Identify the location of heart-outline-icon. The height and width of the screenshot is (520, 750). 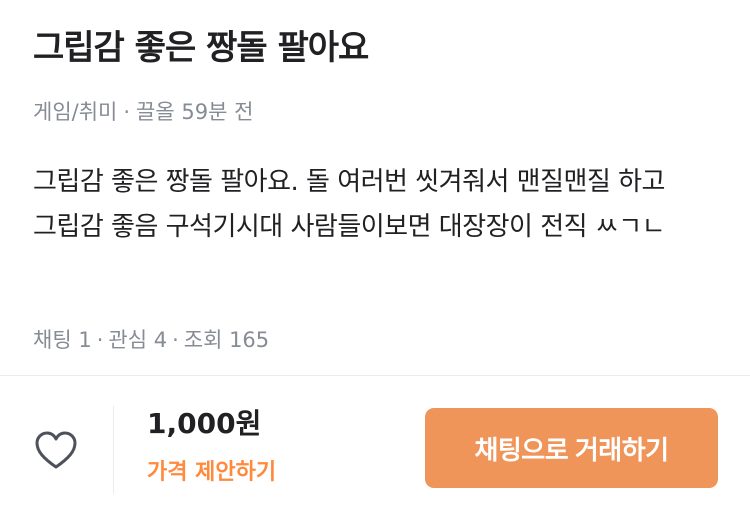
(56, 450).